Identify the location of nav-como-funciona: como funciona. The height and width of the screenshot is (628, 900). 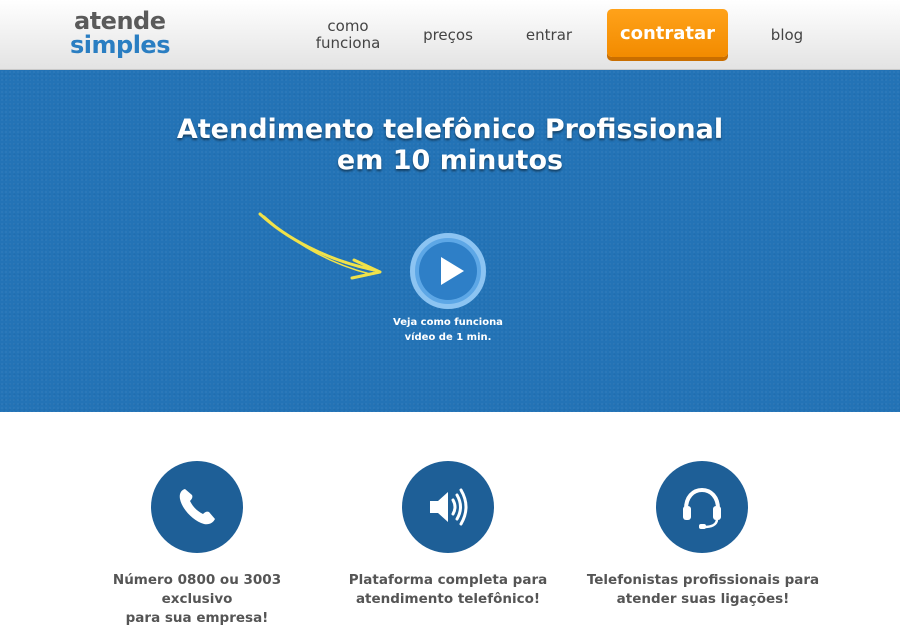
(348, 35).